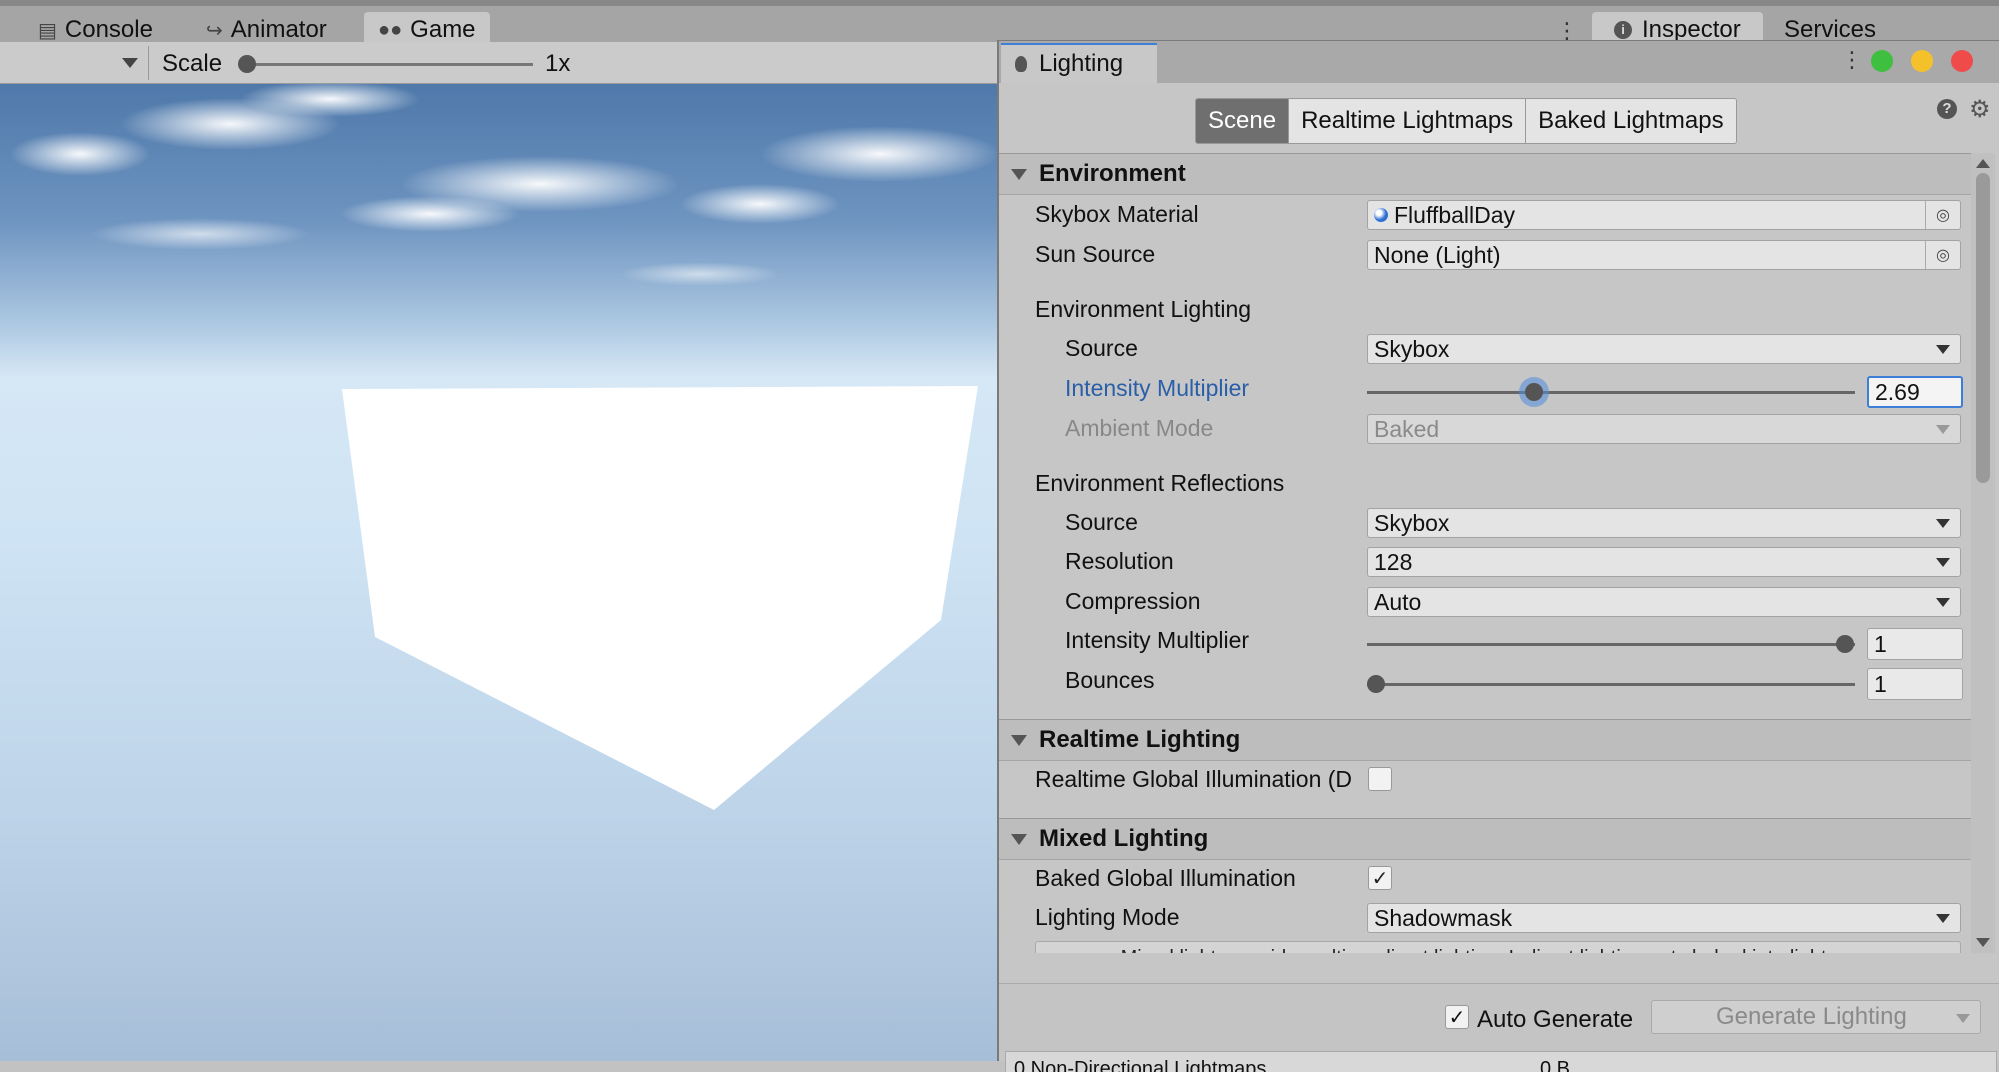 Image resolution: width=1999 pixels, height=1072 pixels. What do you see at coordinates (1143, 309) in the screenshot?
I see `environment-lighting-label: Environment Lighting` at bounding box center [1143, 309].